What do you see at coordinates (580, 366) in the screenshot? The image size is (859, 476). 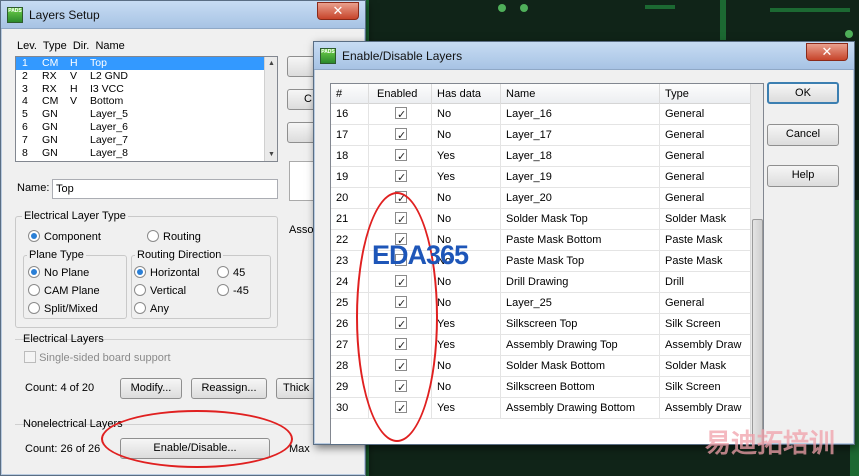 I see `cell-name: Solder Mask Bottom` at bounding box center [580, 366].